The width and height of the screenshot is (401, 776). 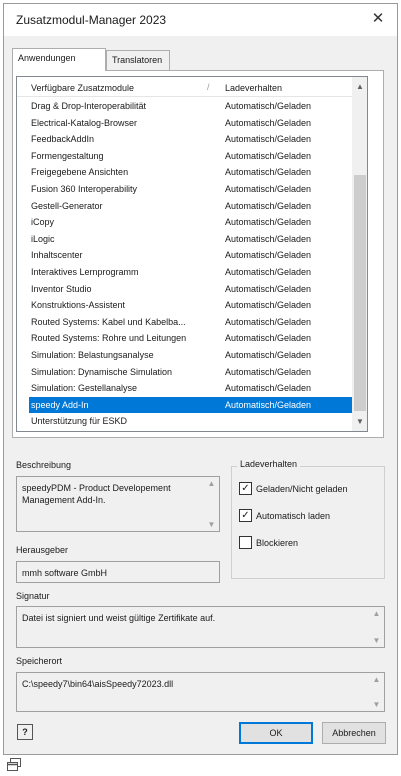 What do you see at coordinates (43, 222) in the screenshot?
I see `addin-name: iCopy` at bounding box center [43, 222].